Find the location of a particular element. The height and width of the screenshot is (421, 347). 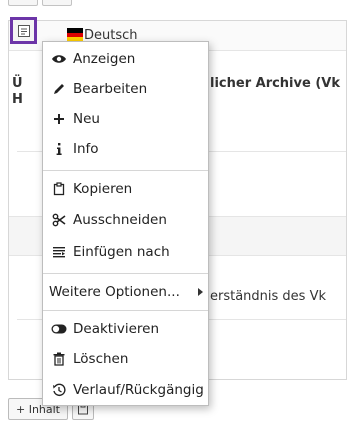

submenu-arrow-icon is located at coordinates (200, 292).